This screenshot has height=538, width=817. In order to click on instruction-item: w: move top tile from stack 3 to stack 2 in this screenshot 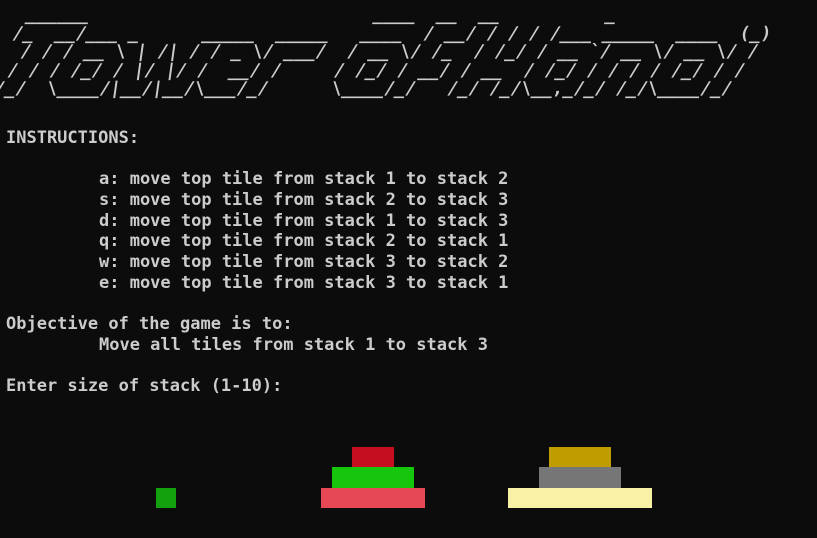, I will do `click(304, 262)`.